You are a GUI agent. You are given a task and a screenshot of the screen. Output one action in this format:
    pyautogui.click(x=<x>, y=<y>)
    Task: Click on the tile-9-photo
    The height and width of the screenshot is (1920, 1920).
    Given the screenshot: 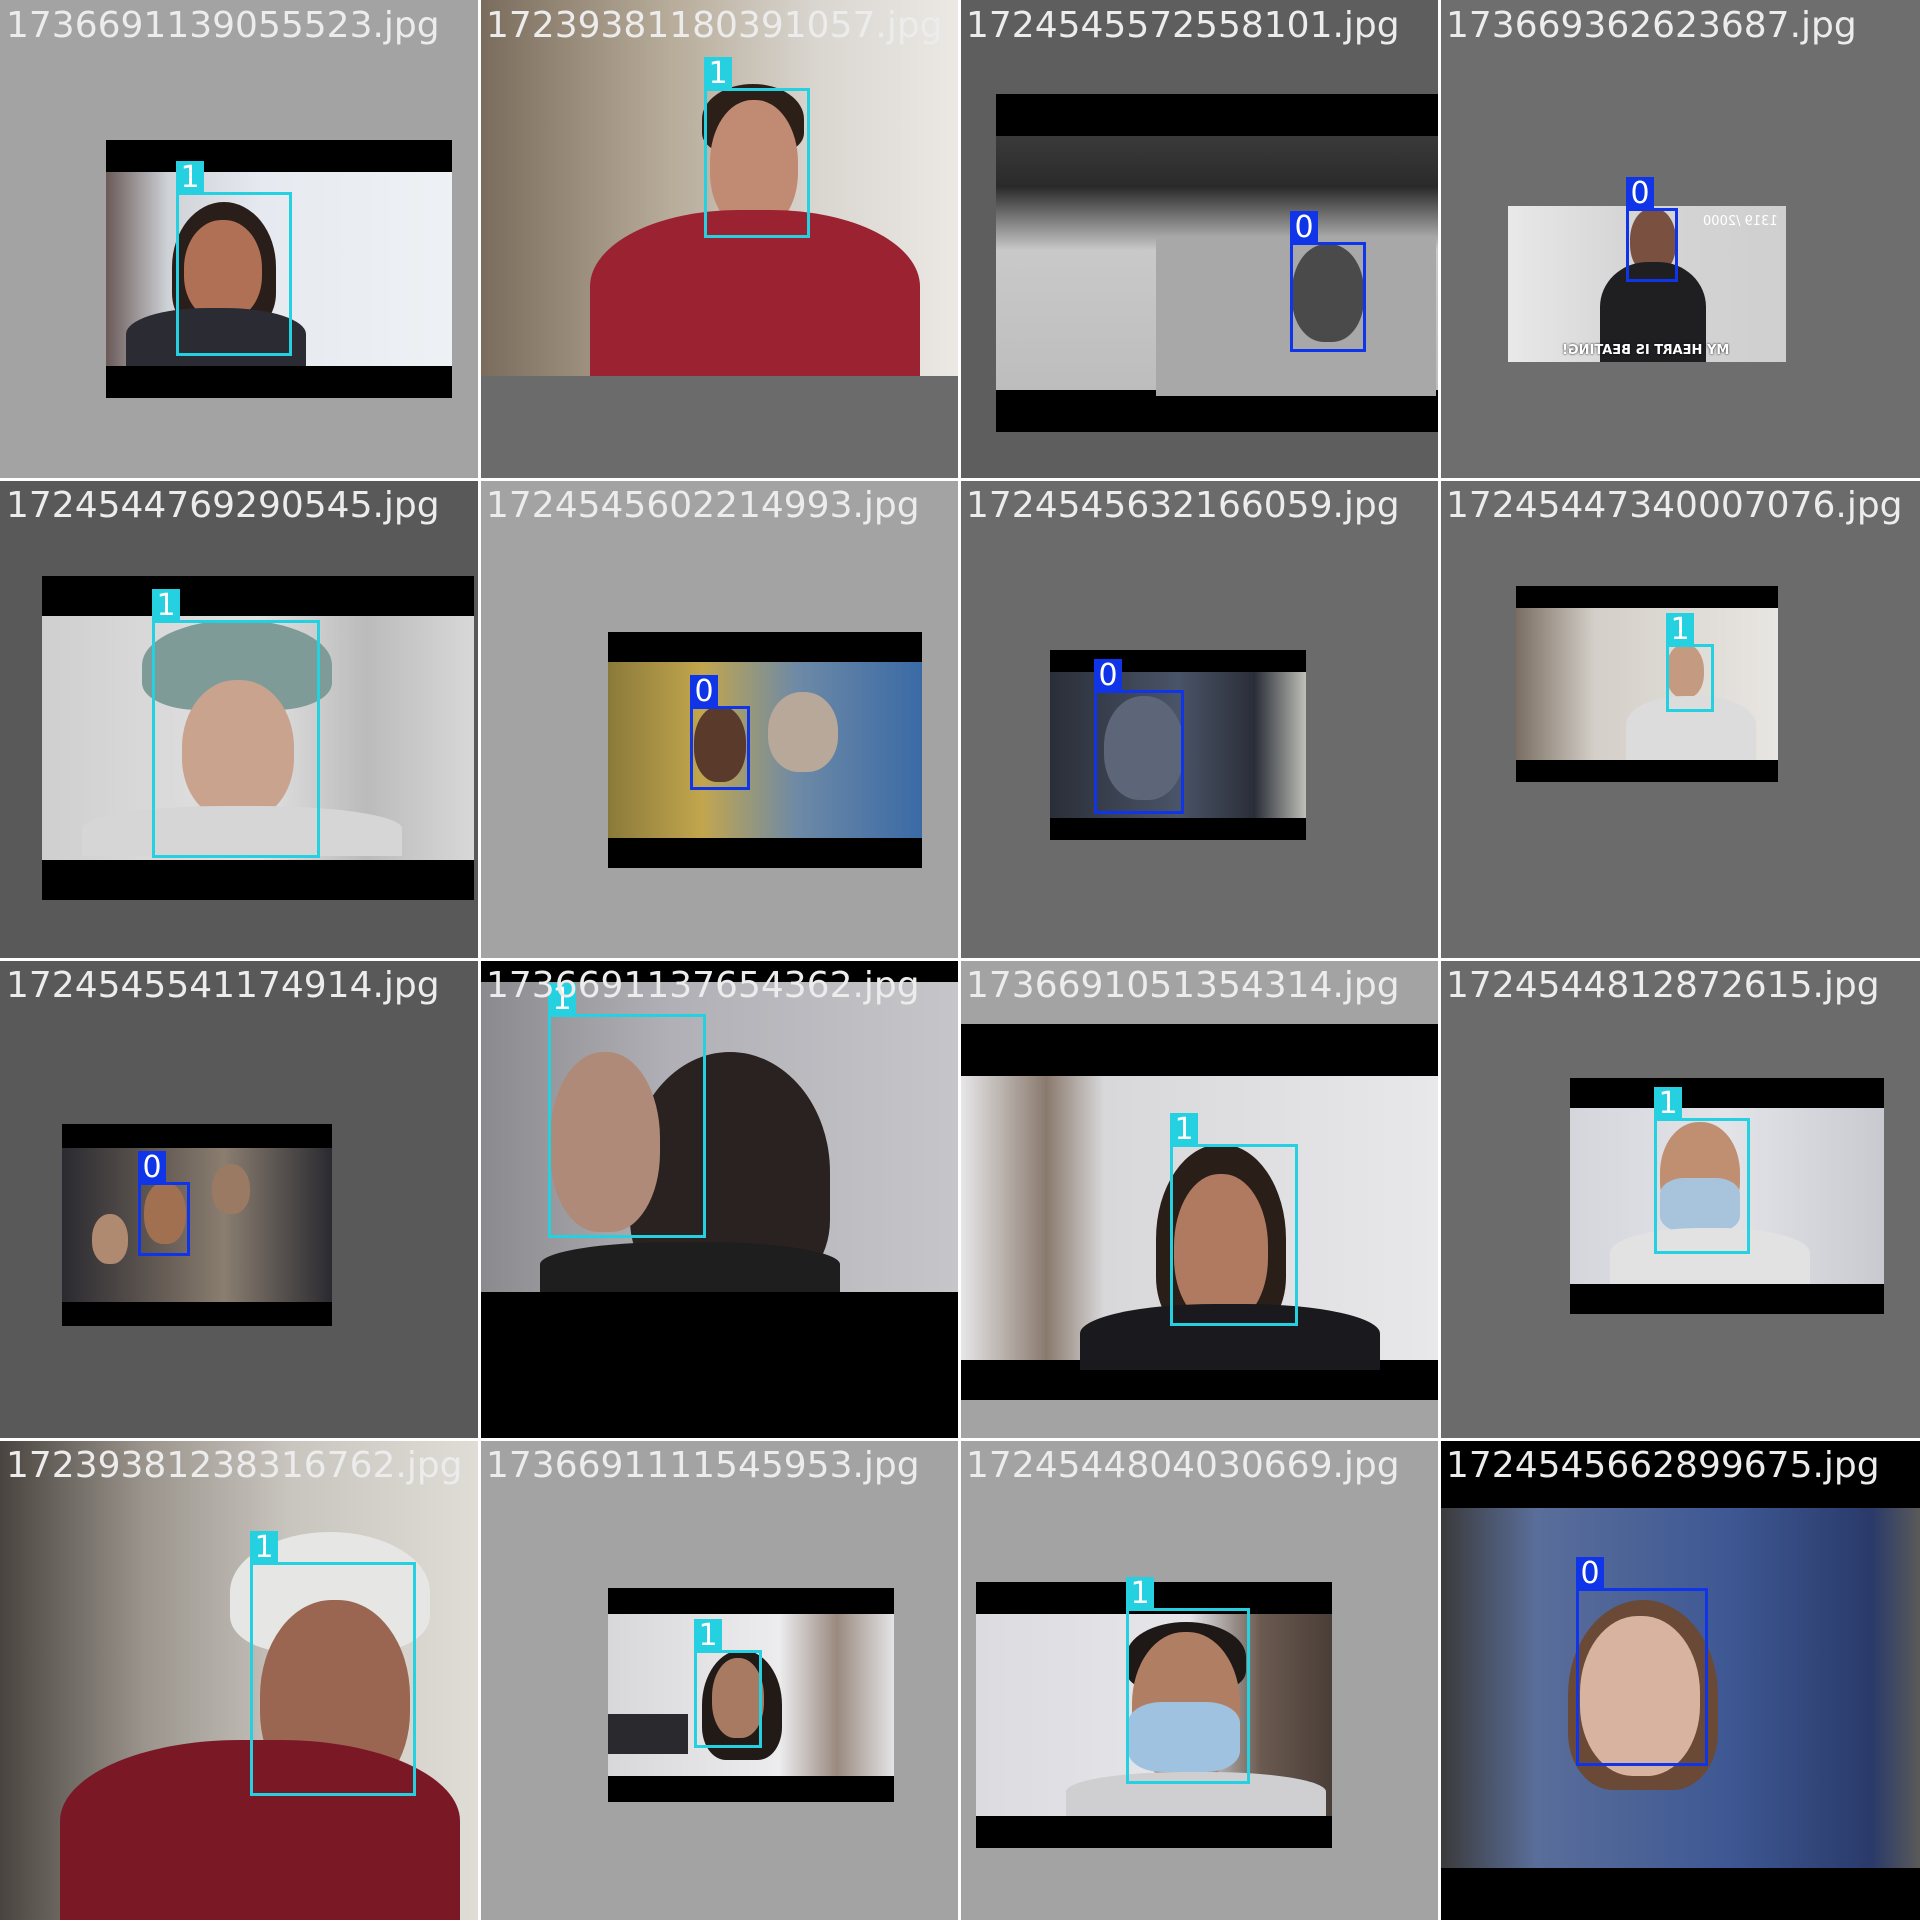 What is the action you would take?
    pyautogui.click(x=197, y=1225)
    